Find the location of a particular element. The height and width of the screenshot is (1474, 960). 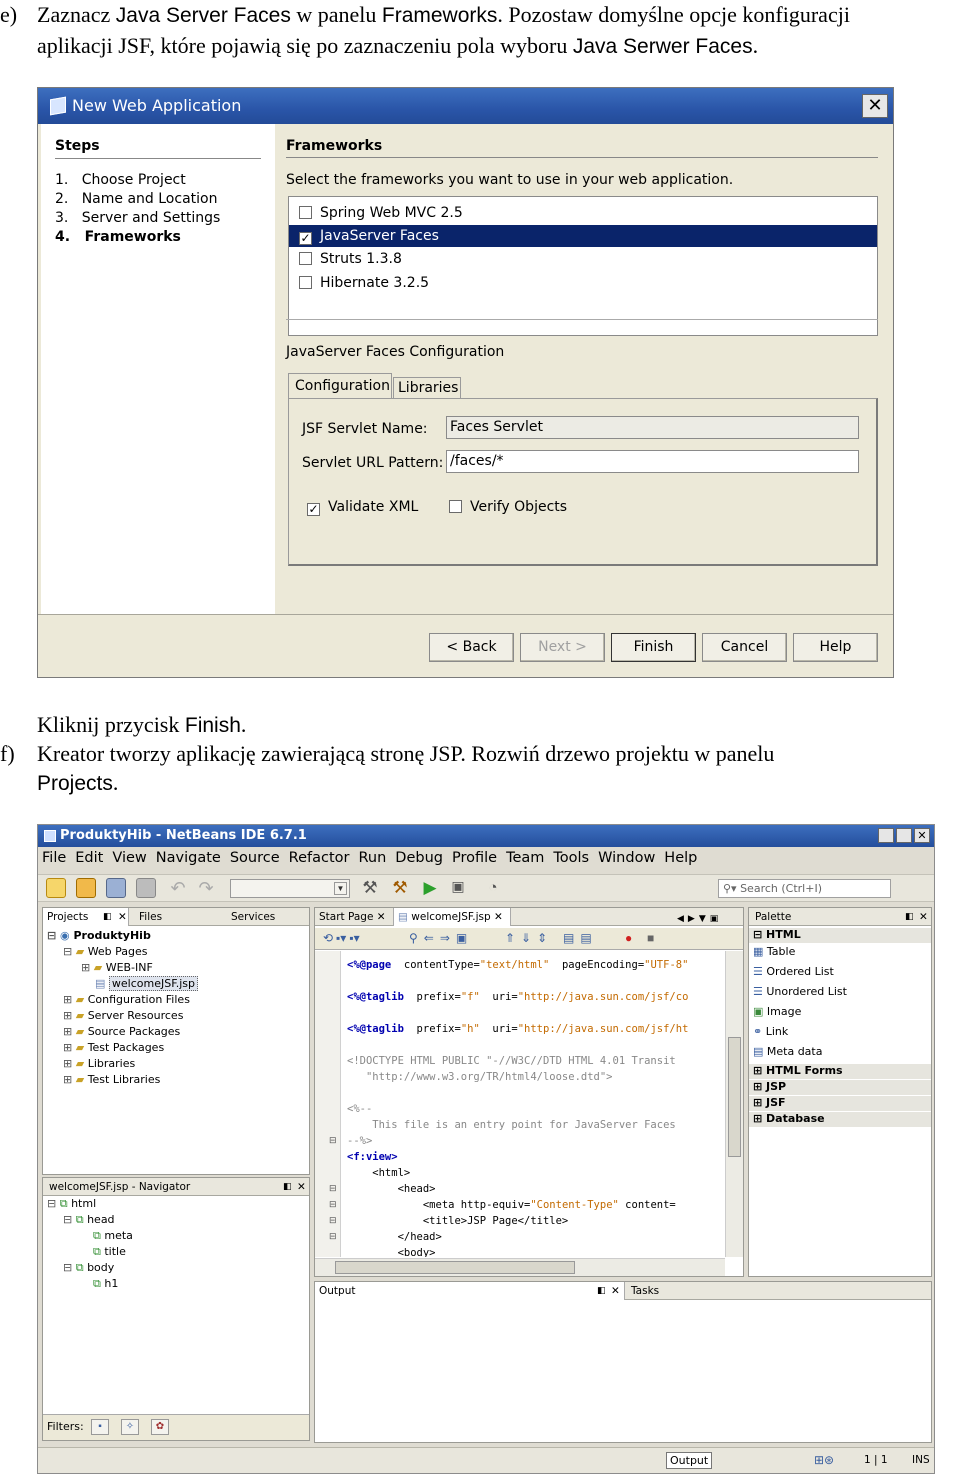

filter-nonpublic-icon: ✿ is located at coordinates (160, 1427).